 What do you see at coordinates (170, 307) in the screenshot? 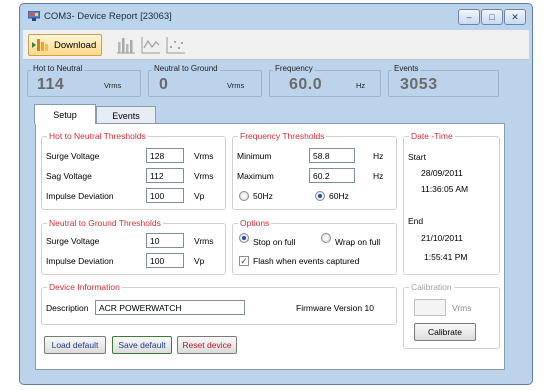
I see `description-input` at bounding box center [170, 307].